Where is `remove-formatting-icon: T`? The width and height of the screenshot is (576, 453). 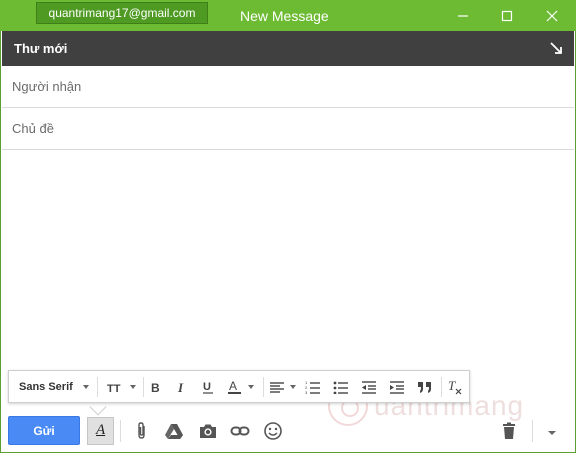
remove-formatting-icon: T is located at coordinates (455, 386).